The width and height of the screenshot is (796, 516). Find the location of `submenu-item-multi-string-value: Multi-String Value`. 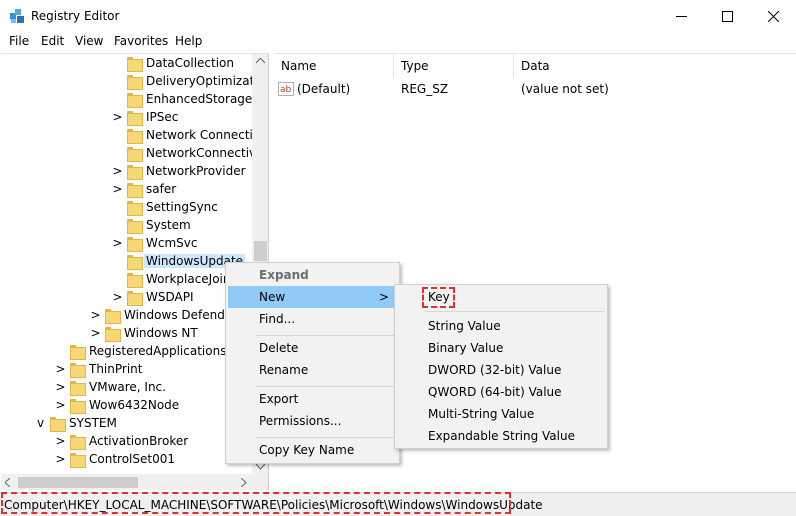

submenu-item-multi-string-value: Multi-String Value is located at coordinates (502, 414).